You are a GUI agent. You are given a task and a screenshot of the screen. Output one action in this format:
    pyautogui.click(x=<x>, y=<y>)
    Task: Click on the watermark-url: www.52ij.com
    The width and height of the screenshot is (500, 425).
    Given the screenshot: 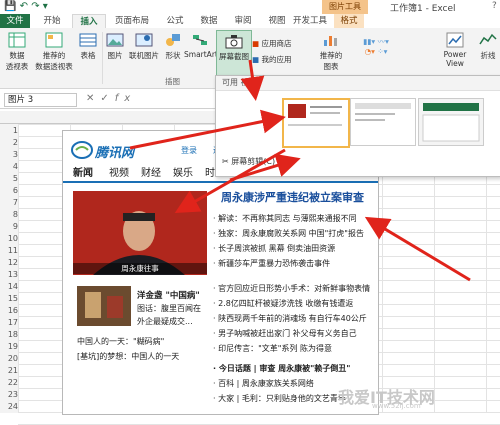 What is the action you would take?
    pyautogui.click(x=396, y=406)
    